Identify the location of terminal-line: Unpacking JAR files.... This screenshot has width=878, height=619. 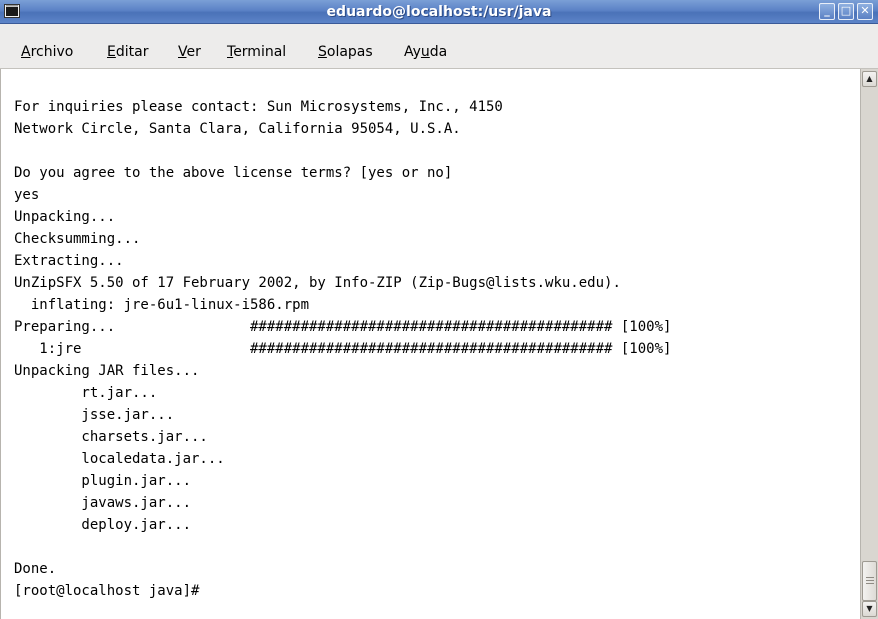
(107, 371).